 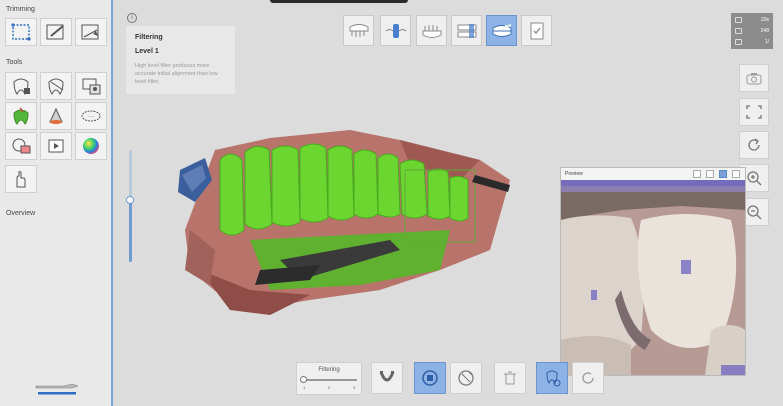 What do you see at coordinates (723, 174) in the screenshot?
I see `color-mode-icon` at bounding box center [723, 174].